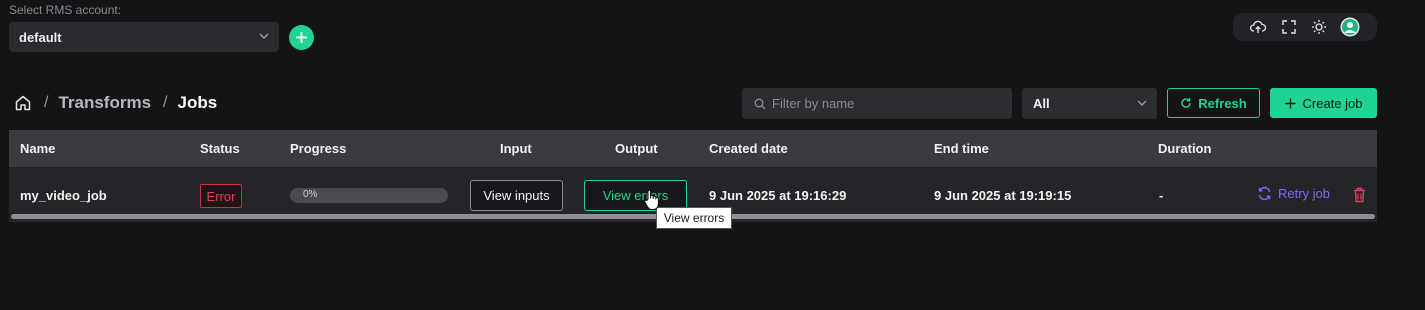  What do you see at coordinates (516, 148) in the screenshot?
I see `column-header-input: Input` at bounding box center [516, 148].